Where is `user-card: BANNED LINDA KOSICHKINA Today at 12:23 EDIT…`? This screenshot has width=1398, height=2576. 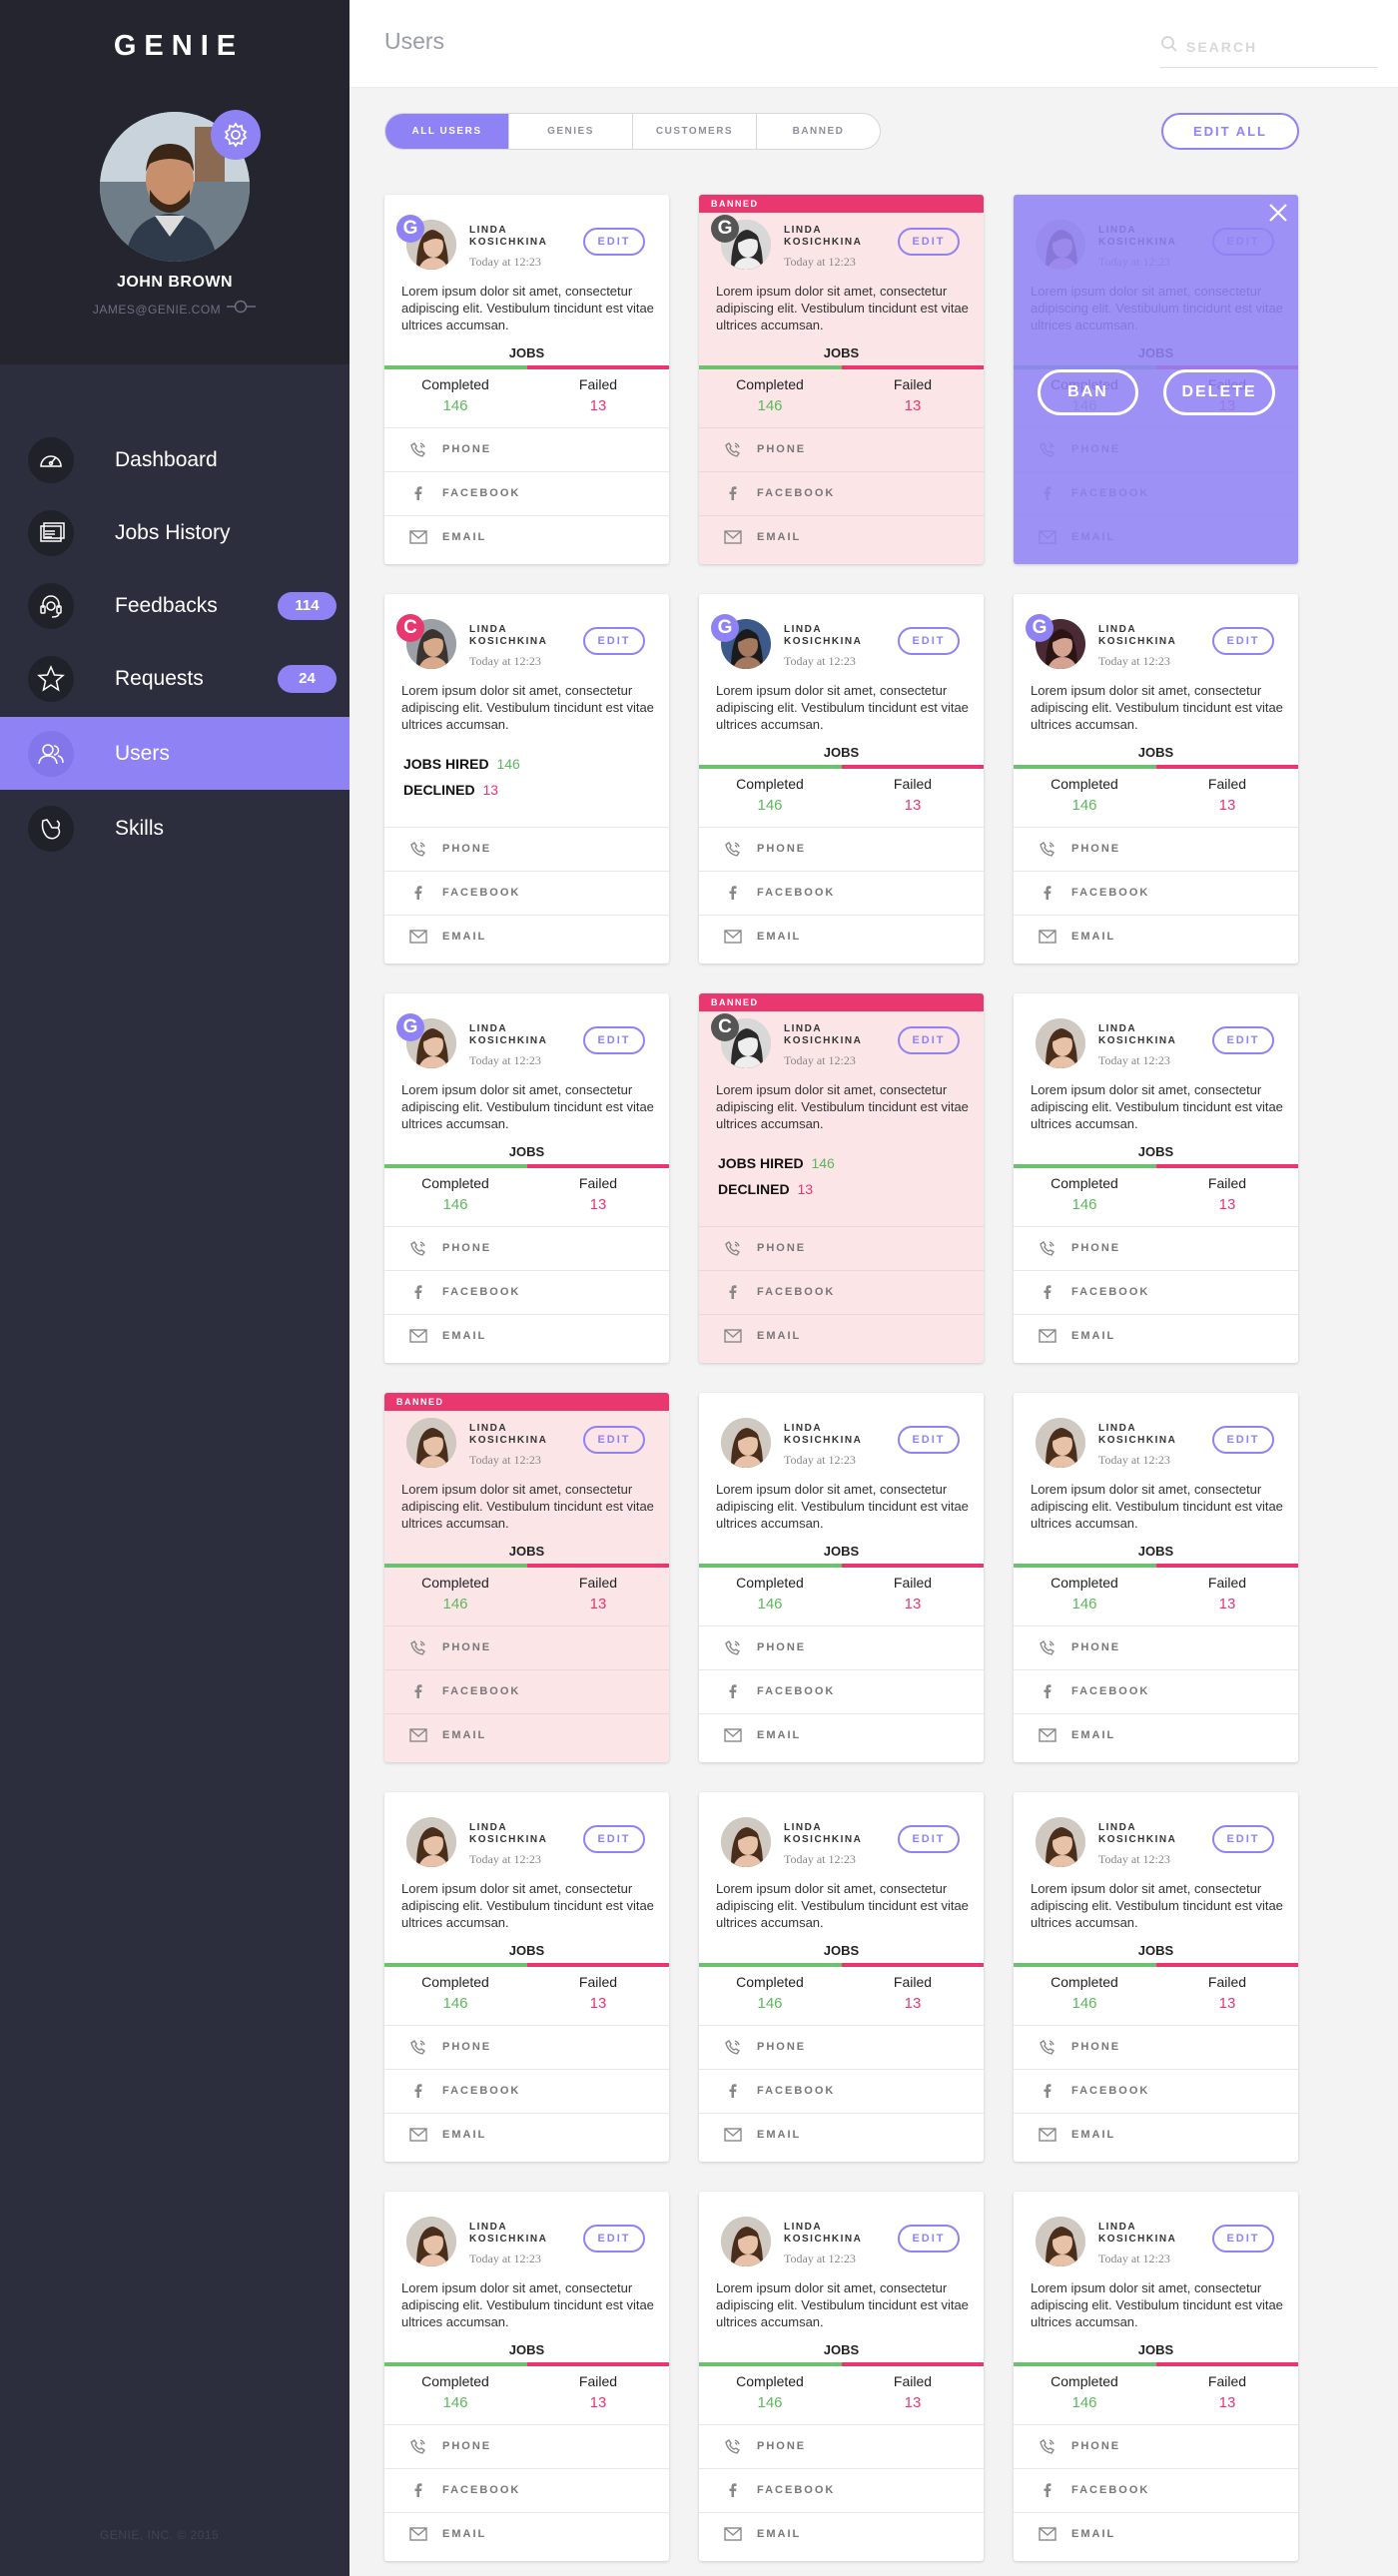
user-card: BANNED LINDA KOSICHKINA Today at 12:23 EDIT… is located at coordinates (526, 1577).